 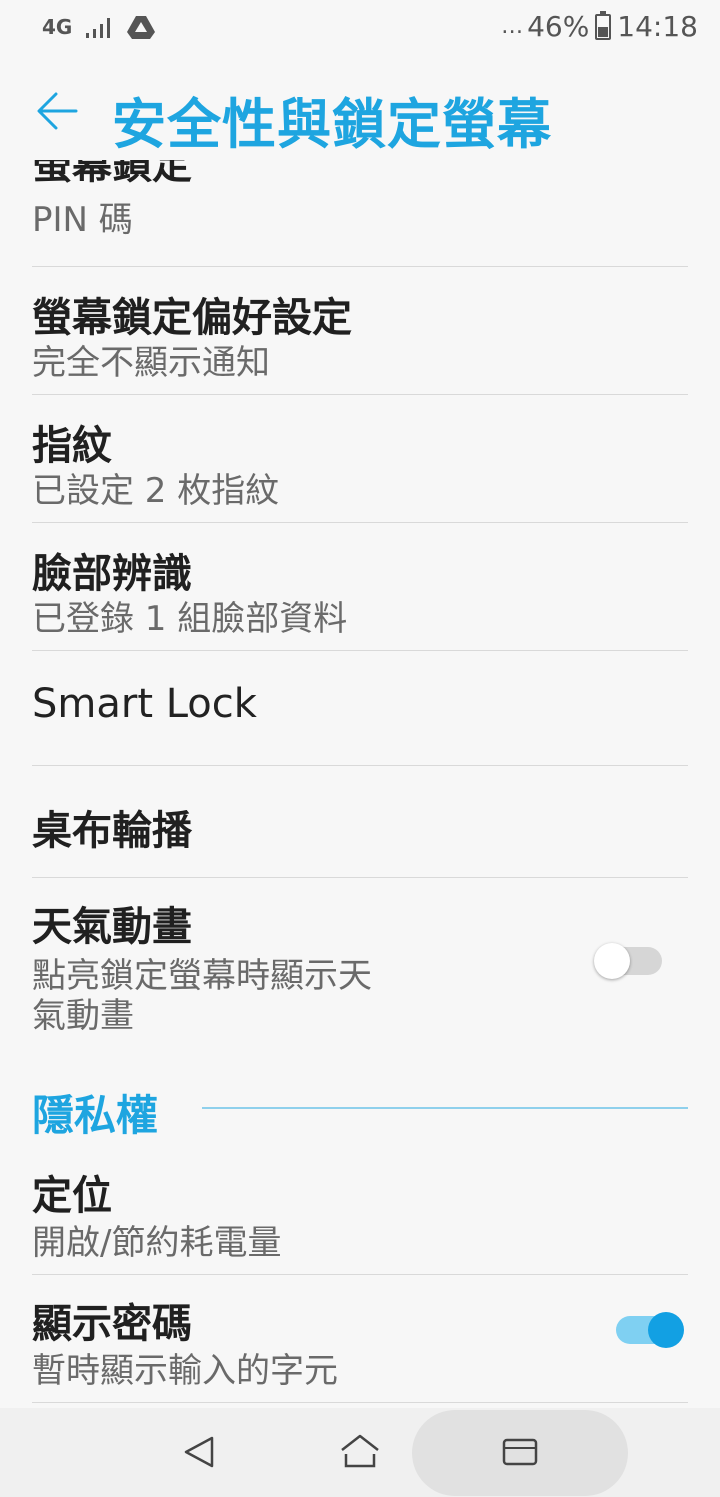 I want to click on list-item-fingerprint: 指紋 已設定 2 枚指紋, so click(x=360, y=459).